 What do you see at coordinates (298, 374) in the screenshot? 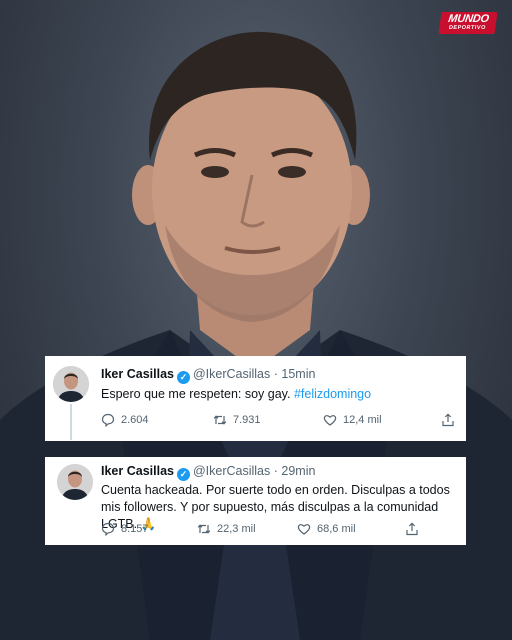
I see `tweet-time: 15min` at bounding box center [298, 374].